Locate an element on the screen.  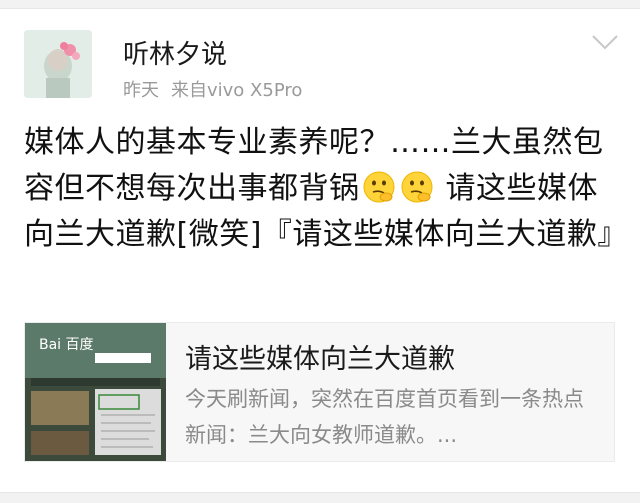
avatar-image is located at coordinates (58, 64).